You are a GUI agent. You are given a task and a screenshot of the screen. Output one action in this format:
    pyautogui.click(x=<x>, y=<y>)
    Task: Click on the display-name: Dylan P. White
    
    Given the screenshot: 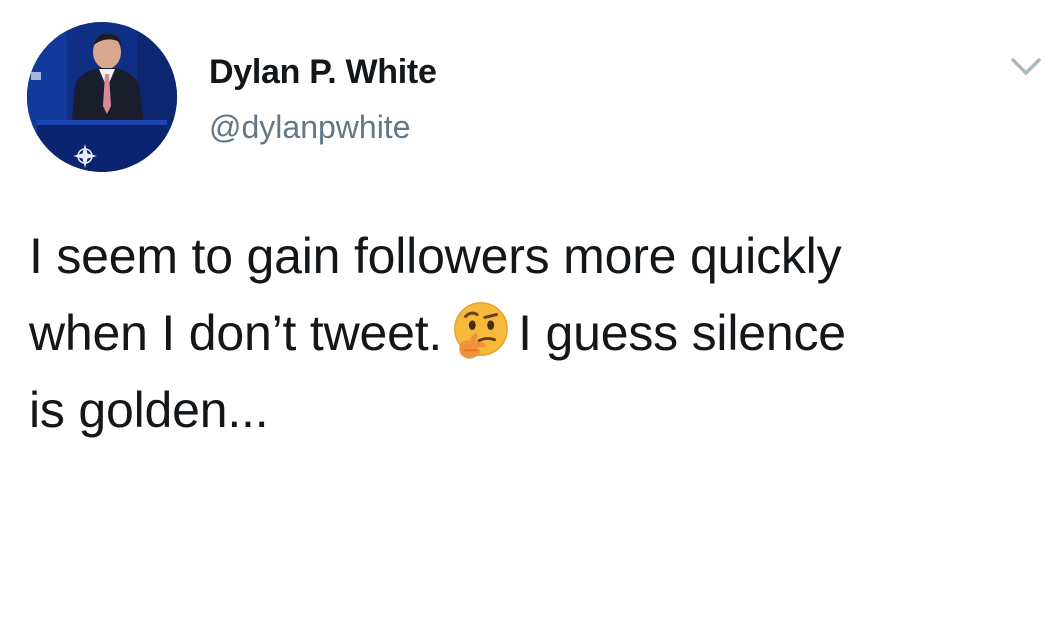 What is the action you would take?
    pyautogui.click(x=323, y=72)
    